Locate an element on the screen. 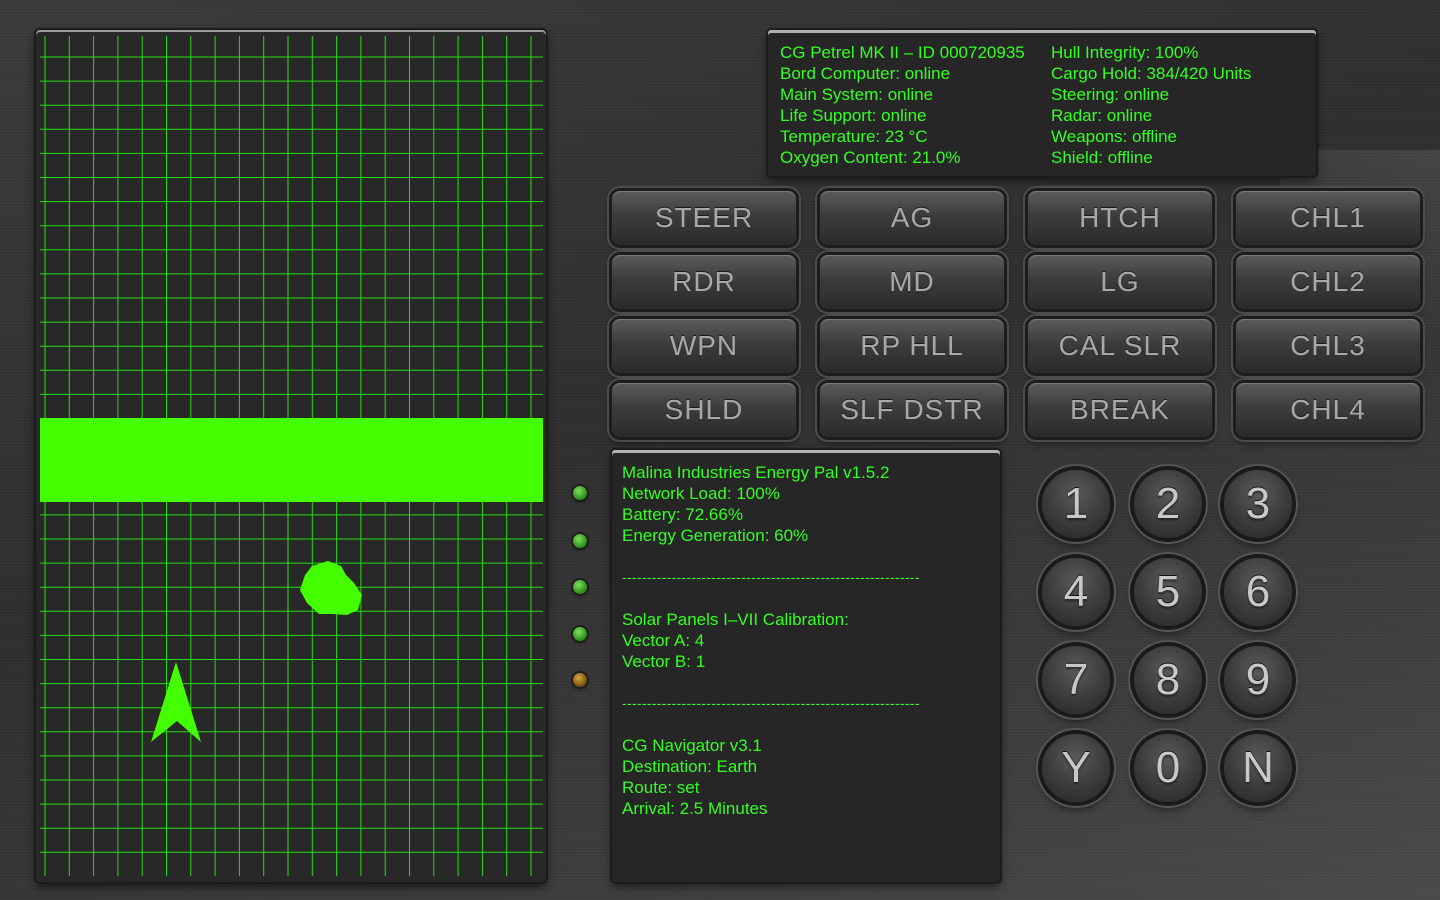 Image resolution: width=1440 pixels, height=900 pixels. status-shield: Shield: offline is located at coordinates (1102, 157).